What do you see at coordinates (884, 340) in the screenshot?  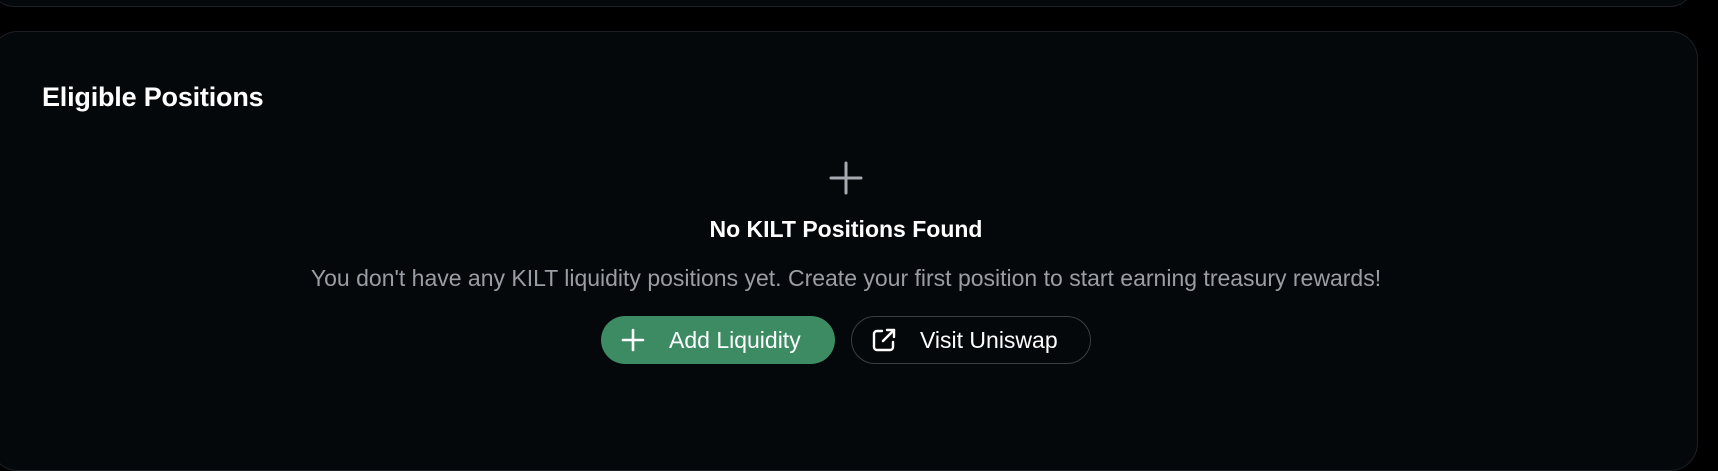 I see `external-link-icon` at bounding box center [884, 340].